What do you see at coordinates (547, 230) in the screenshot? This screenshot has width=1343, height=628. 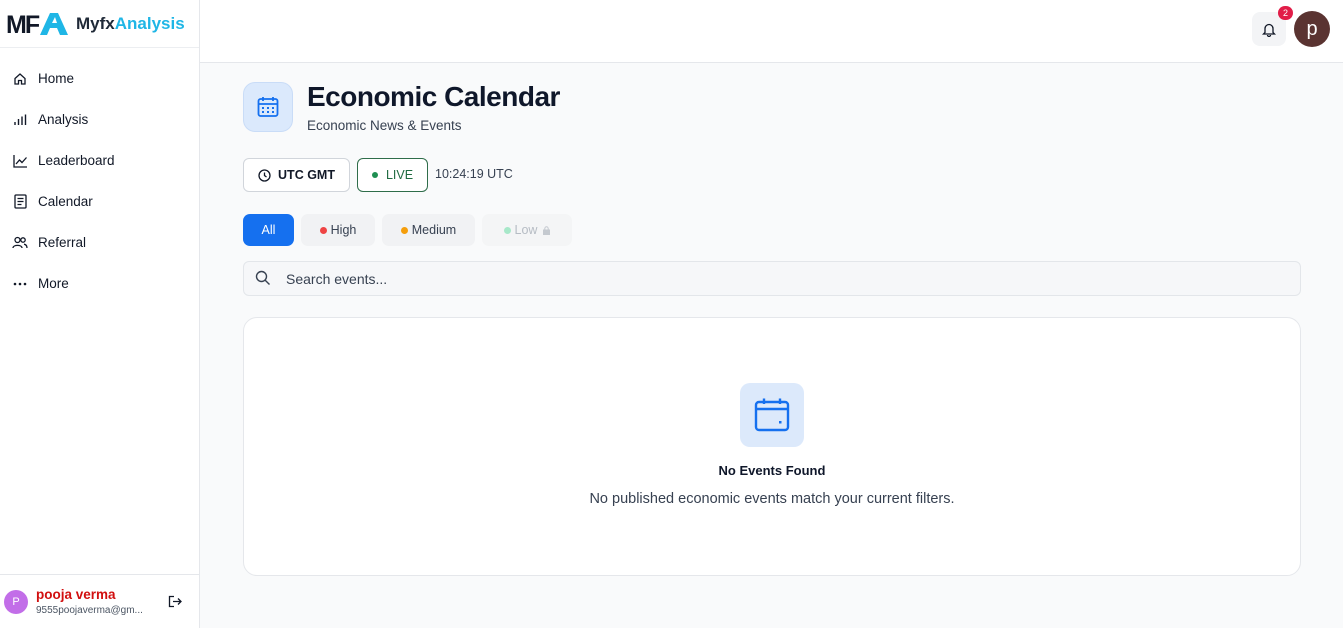 I see `lock-icon` at bounding box center [547, 230].